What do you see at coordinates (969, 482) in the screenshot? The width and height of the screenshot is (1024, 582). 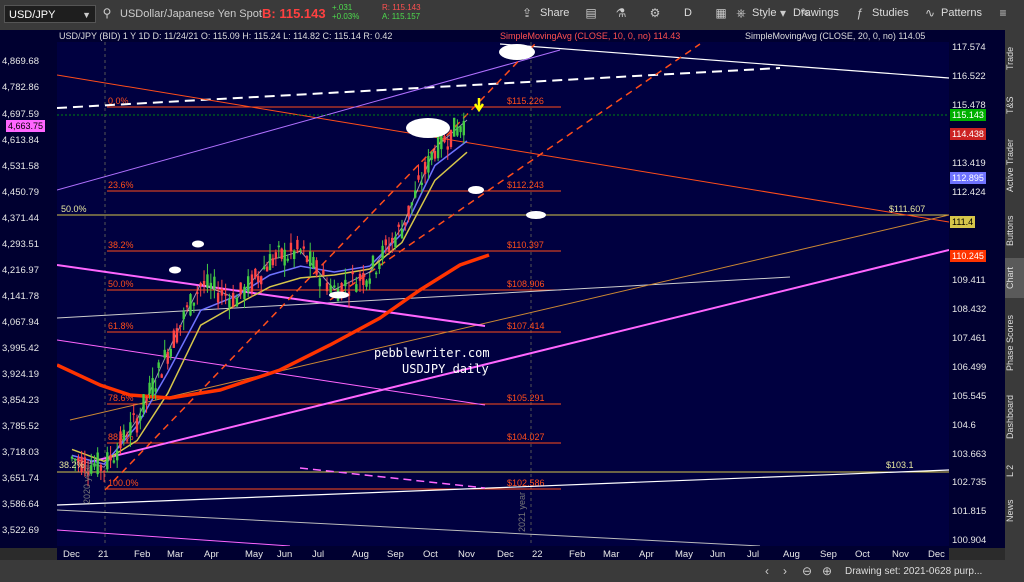 I see `right-axis-label: 102.735` at bounding box center [969, 482].